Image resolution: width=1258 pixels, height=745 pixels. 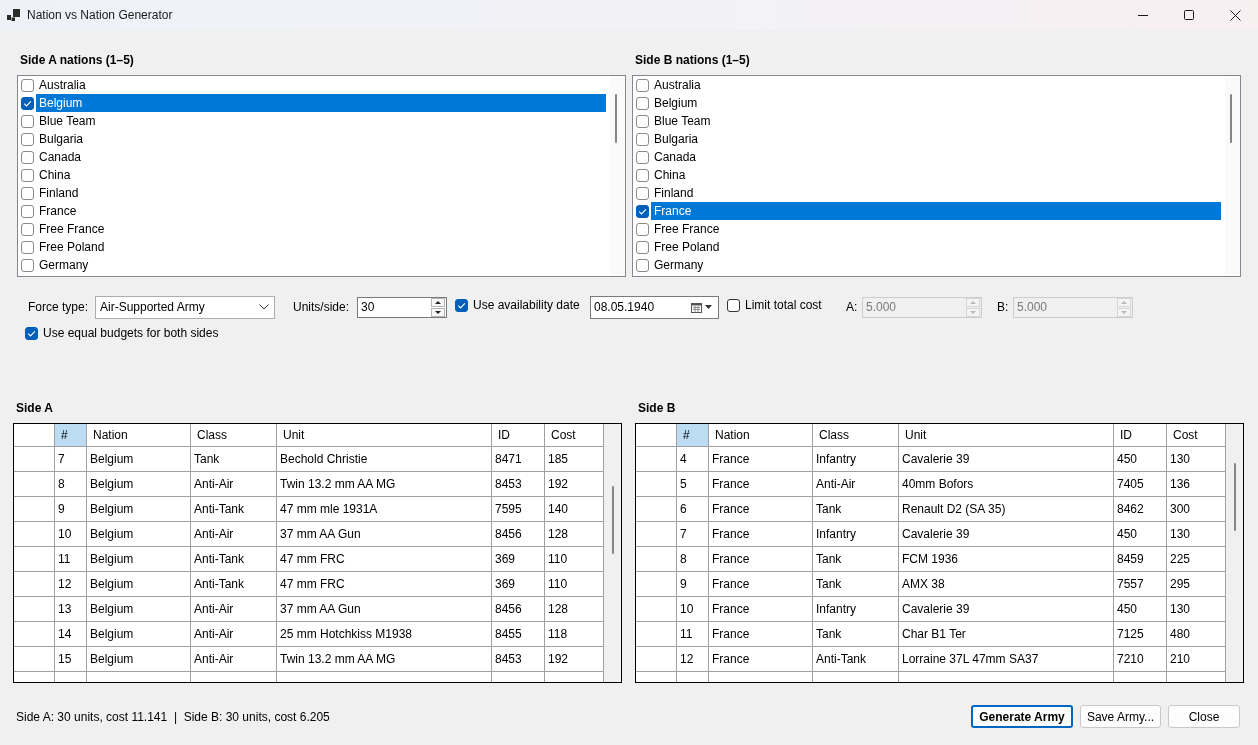 I want to click on date-picker: 08.05.1940, so click(x=654, y=307).